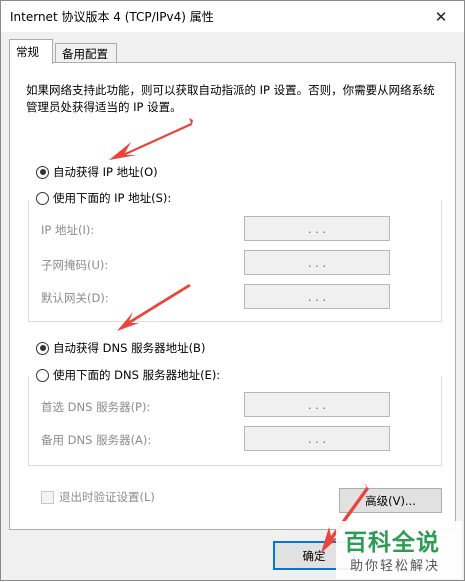  I want to click on default-gateway-dots: . . ., so click(317, 296).